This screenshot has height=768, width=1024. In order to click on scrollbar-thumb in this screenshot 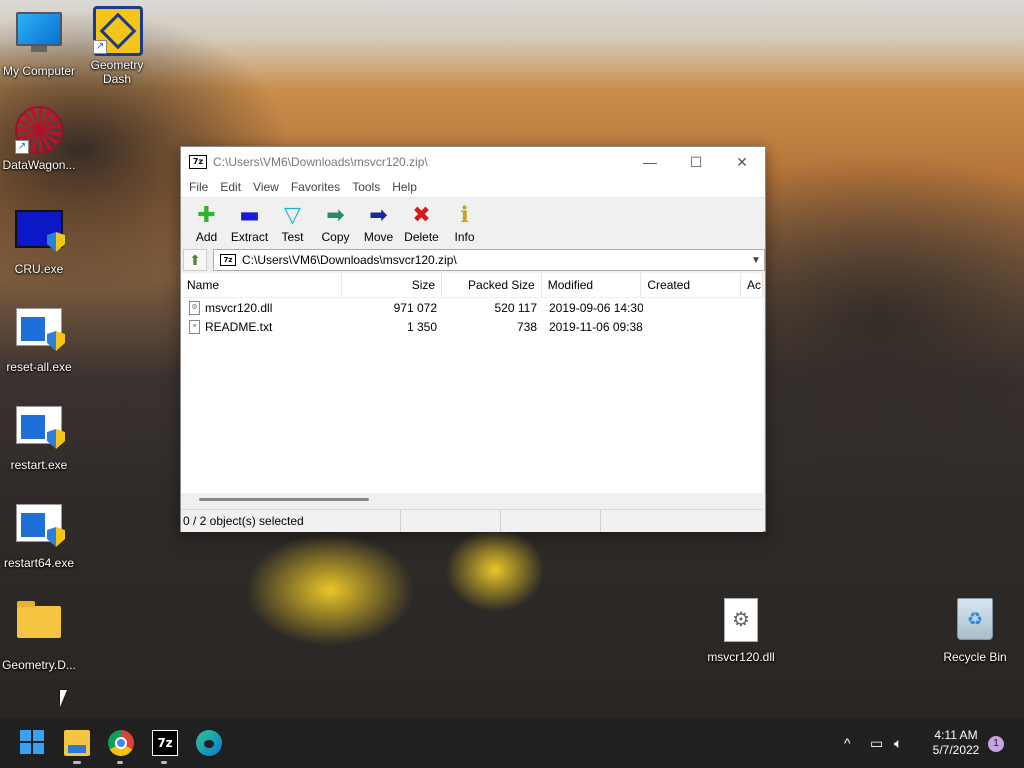, I will do `click(284, 499)`.